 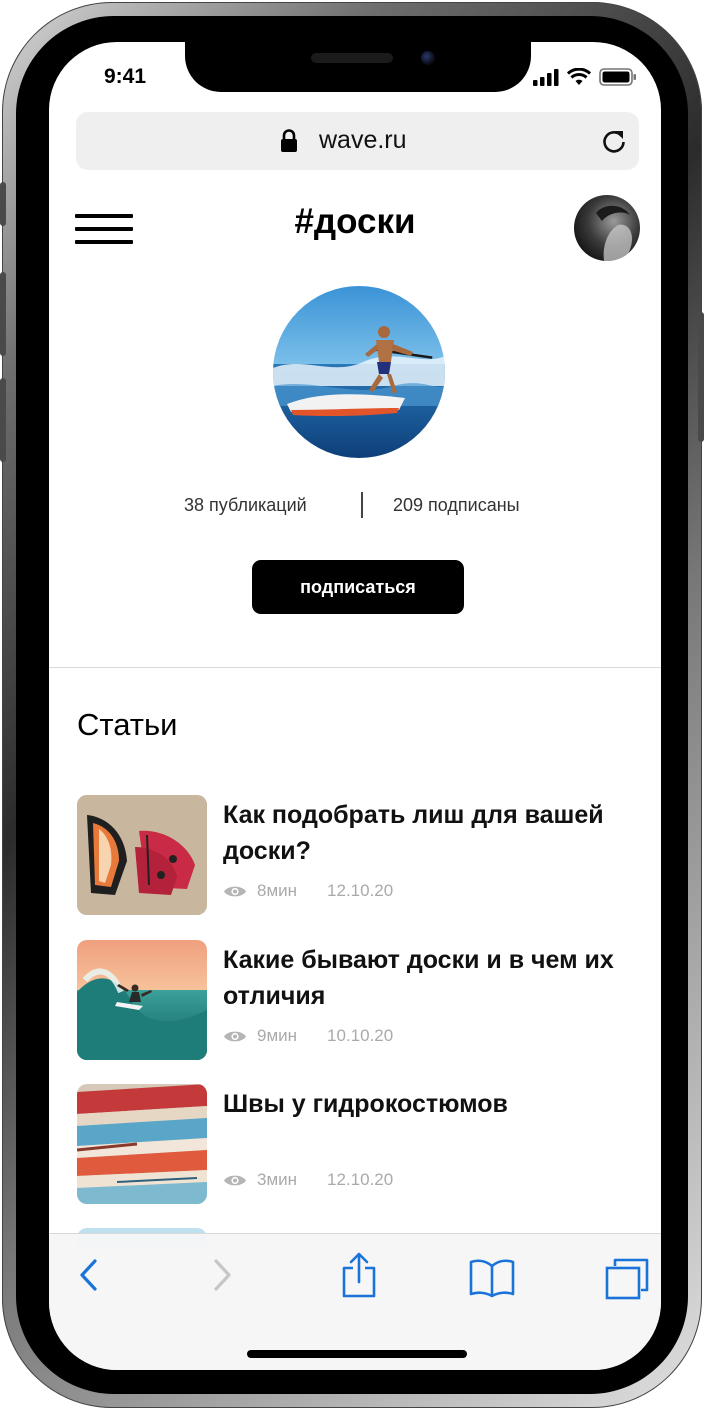 I want to click on profile-image, so click(x=359, y=372).